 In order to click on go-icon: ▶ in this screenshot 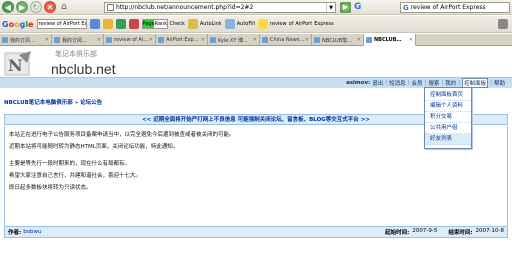, I will do `click(345, 7)`.